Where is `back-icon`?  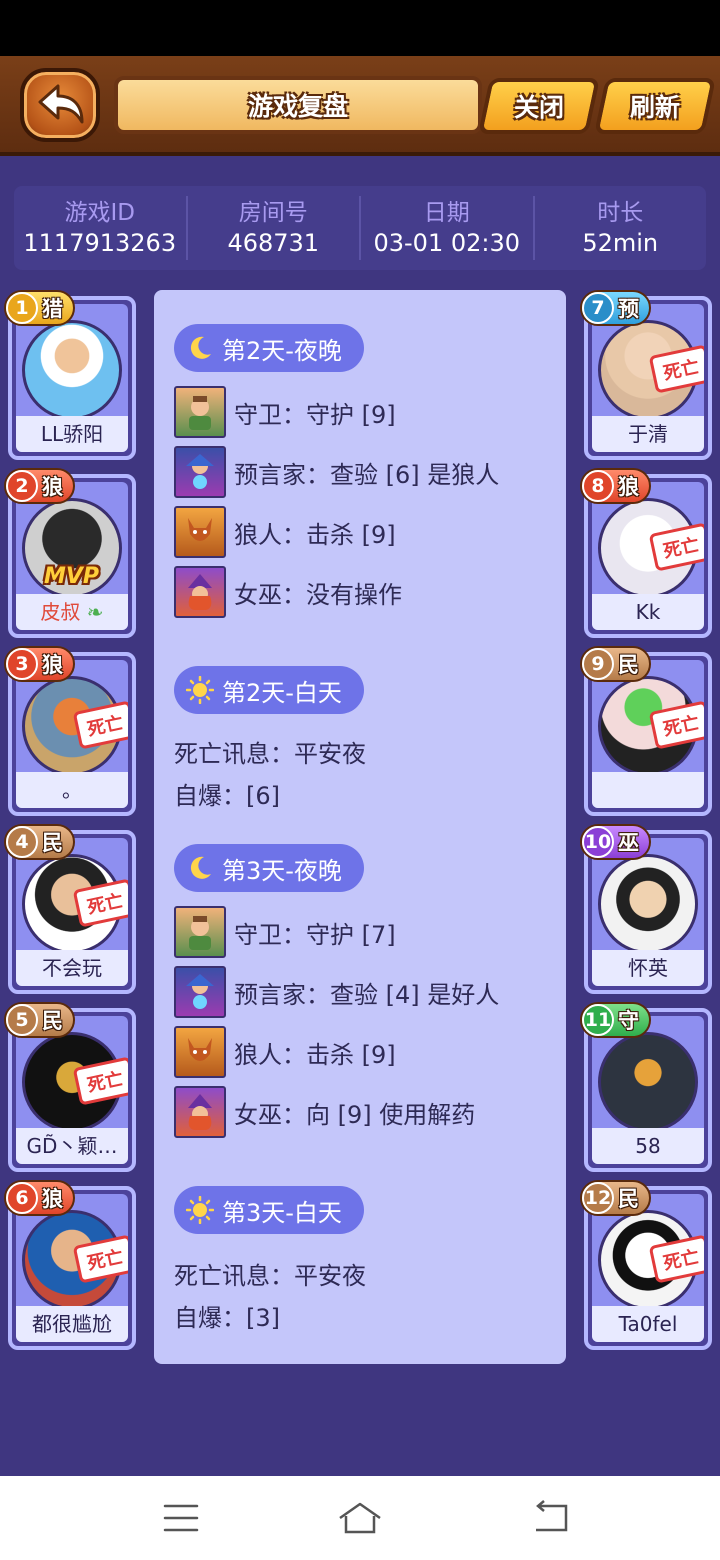 back-icon is located at coordinates (550, 1518).